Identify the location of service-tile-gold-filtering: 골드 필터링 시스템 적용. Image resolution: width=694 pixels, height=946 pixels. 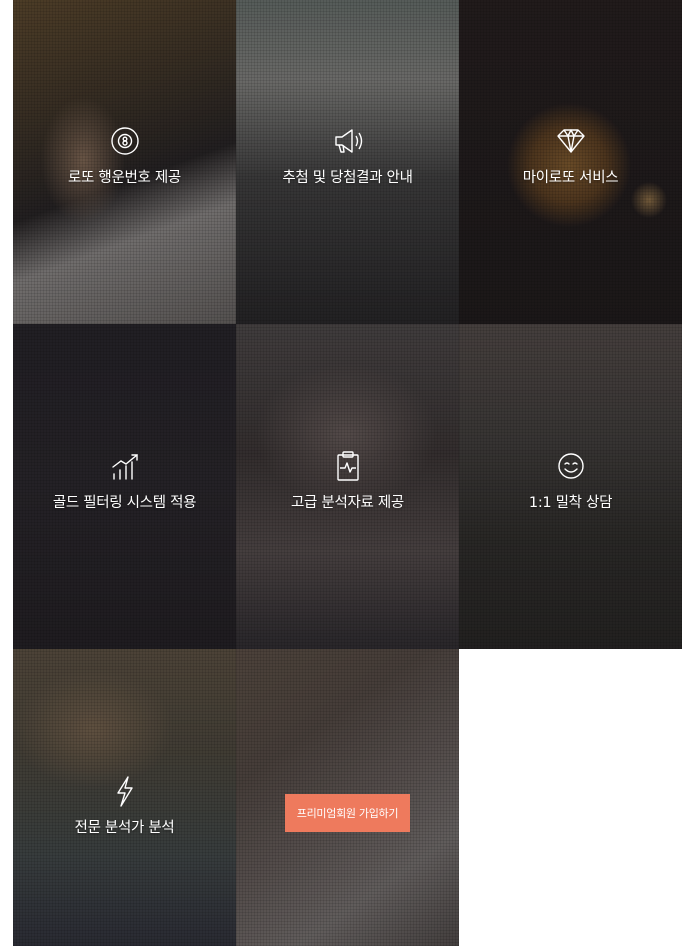
(124, 486).